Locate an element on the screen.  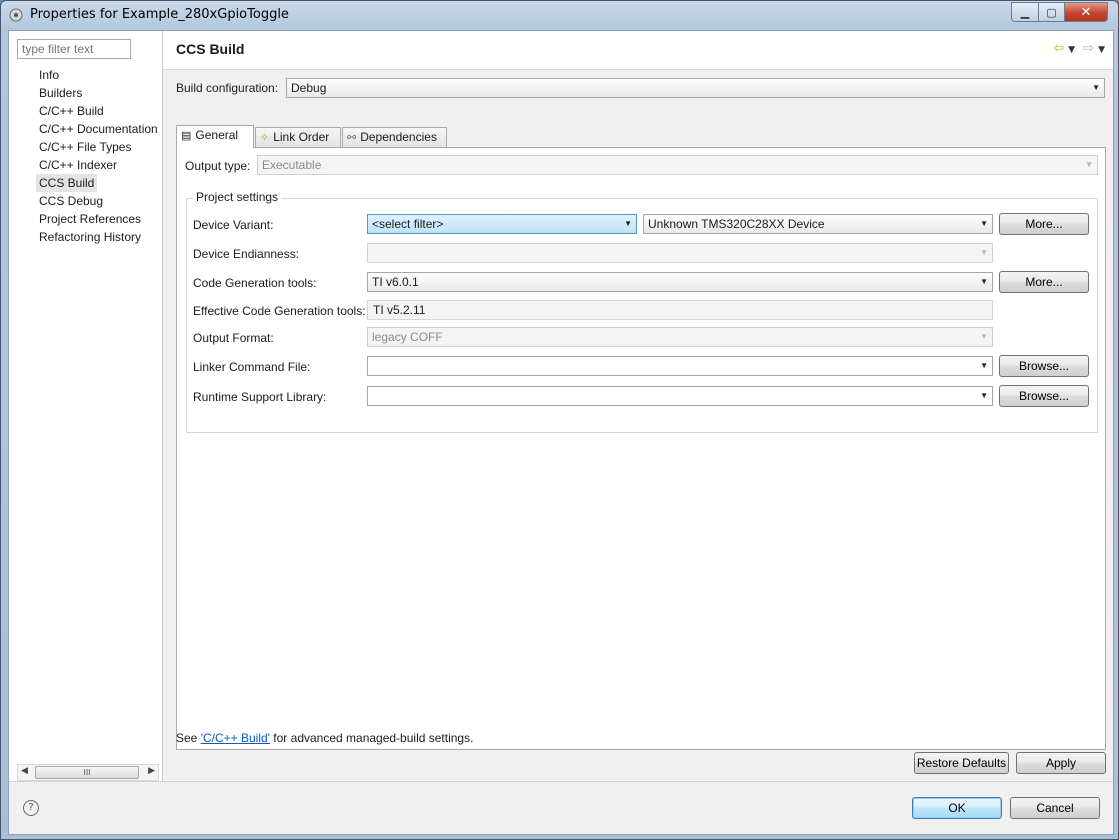
cgt-label: Code Generation tools: is located at coordinates (255, 283).